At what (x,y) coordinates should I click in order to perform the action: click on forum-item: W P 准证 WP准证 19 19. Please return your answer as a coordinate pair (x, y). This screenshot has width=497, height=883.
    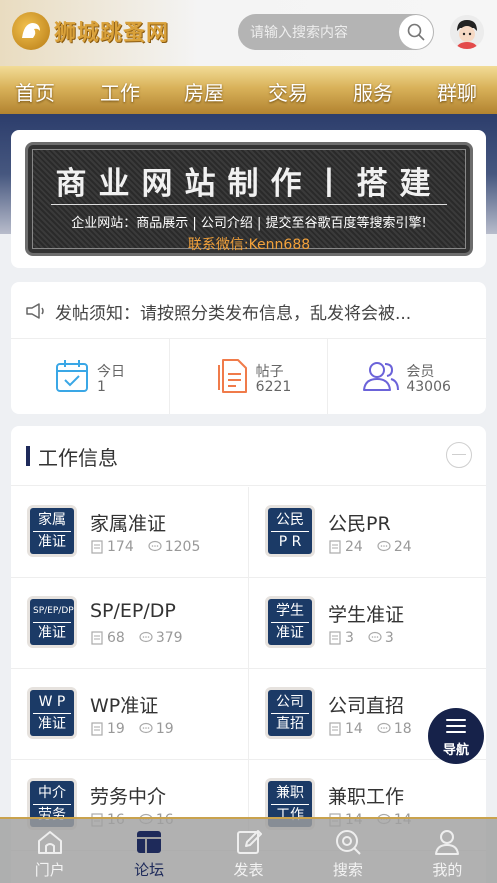
    Looking at the image, I should click on (129, 714).